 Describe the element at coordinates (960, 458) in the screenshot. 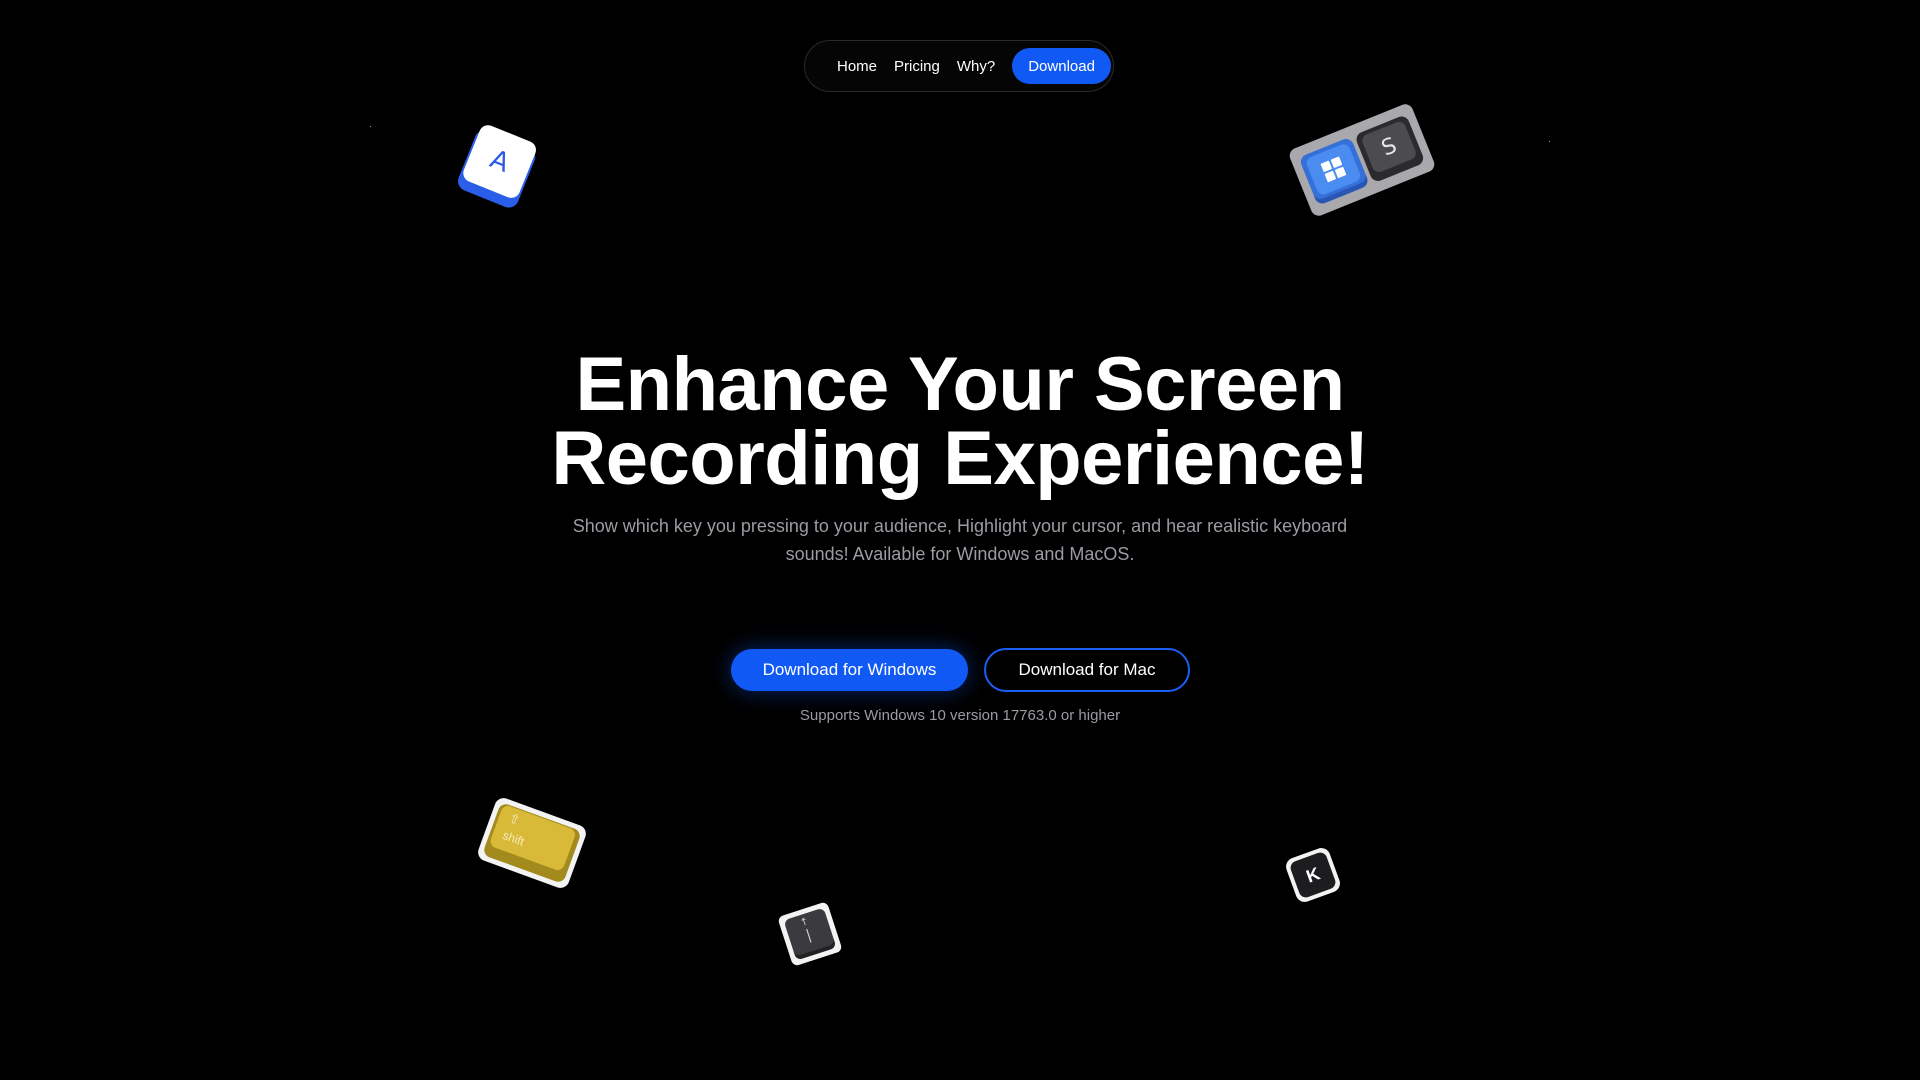

I see `hero-title-line-2: Recording Experience!` at that location.